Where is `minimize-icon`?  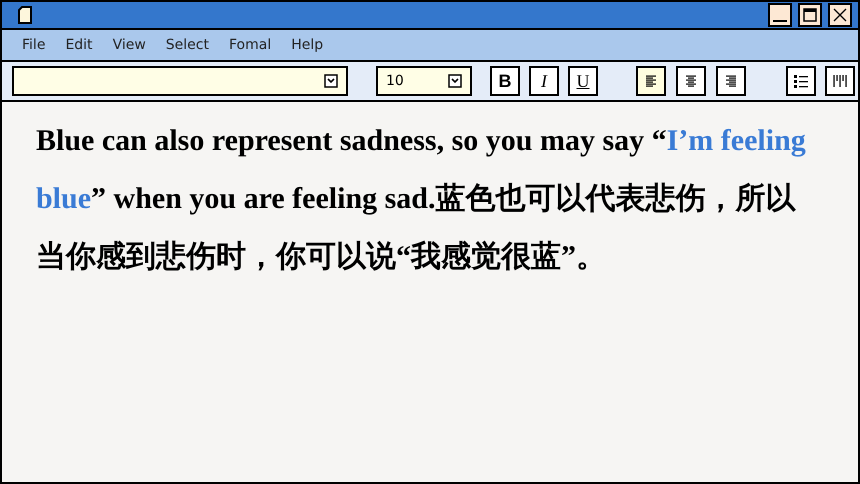 minimize-icon is located at coordinates (780, 21).